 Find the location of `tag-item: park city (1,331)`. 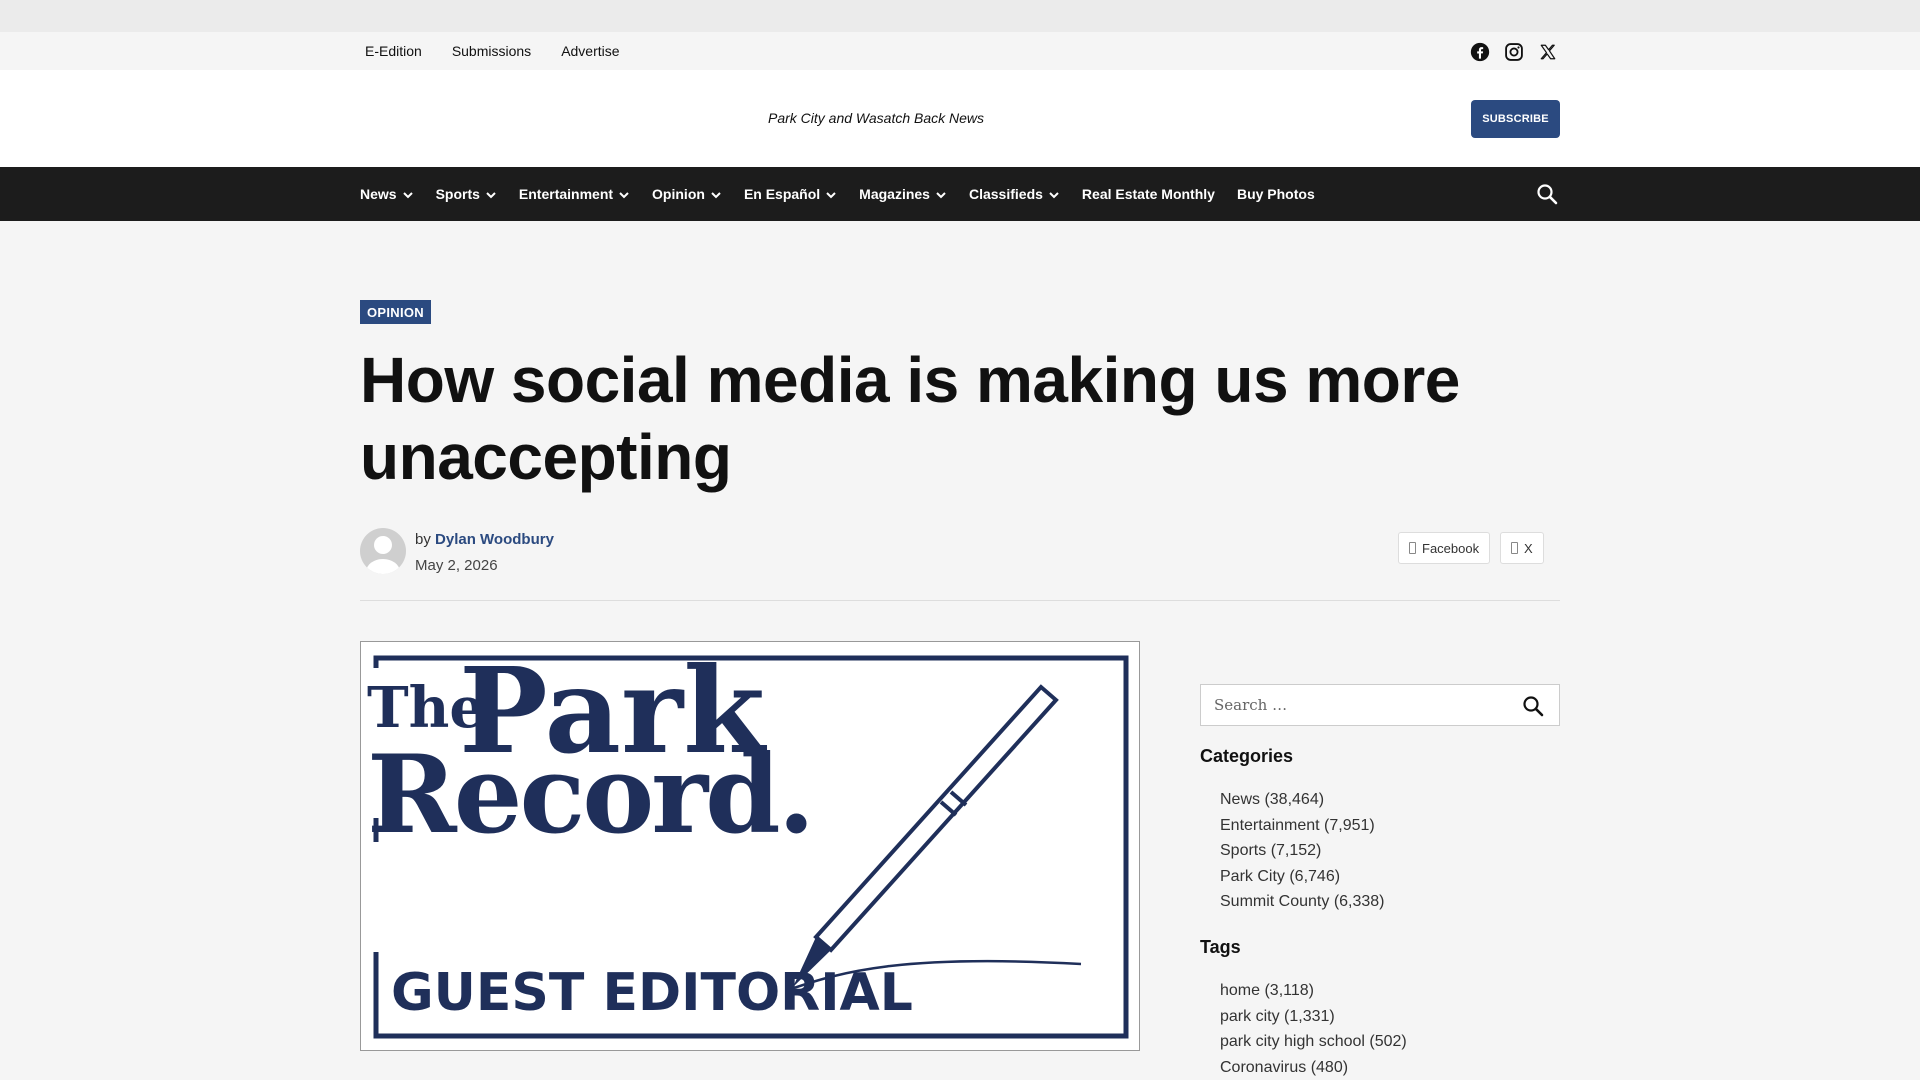

tag-item: park city (1,331) is located at coordinates (1313, 1017).